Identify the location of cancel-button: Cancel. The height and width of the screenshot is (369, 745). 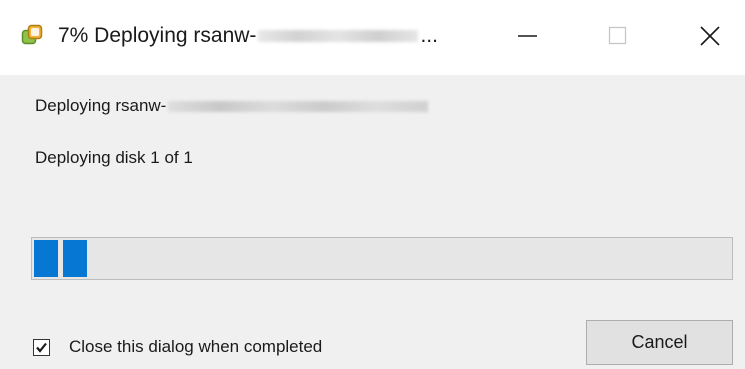
(659, 342).